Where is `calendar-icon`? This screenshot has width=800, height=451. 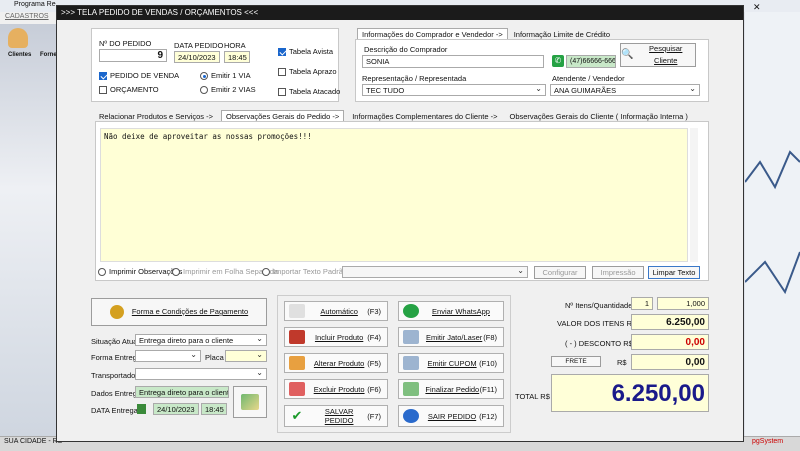
calendar-icon is located at coordinates (141, 409).